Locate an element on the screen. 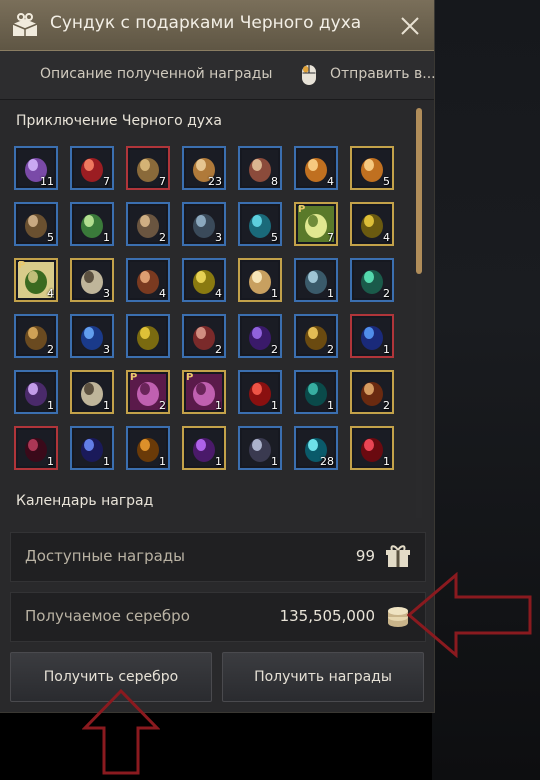 The image size is (540, 780). close-icon is located at coordinates (410, 26).